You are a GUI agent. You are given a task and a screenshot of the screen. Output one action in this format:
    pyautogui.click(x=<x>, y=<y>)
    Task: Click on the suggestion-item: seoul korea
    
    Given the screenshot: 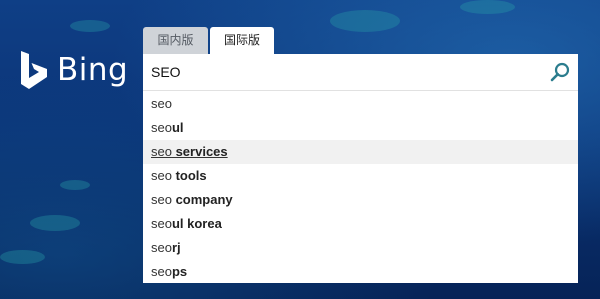 What is the action you would take?
    pyautogui.click(x=360, y=224)
    